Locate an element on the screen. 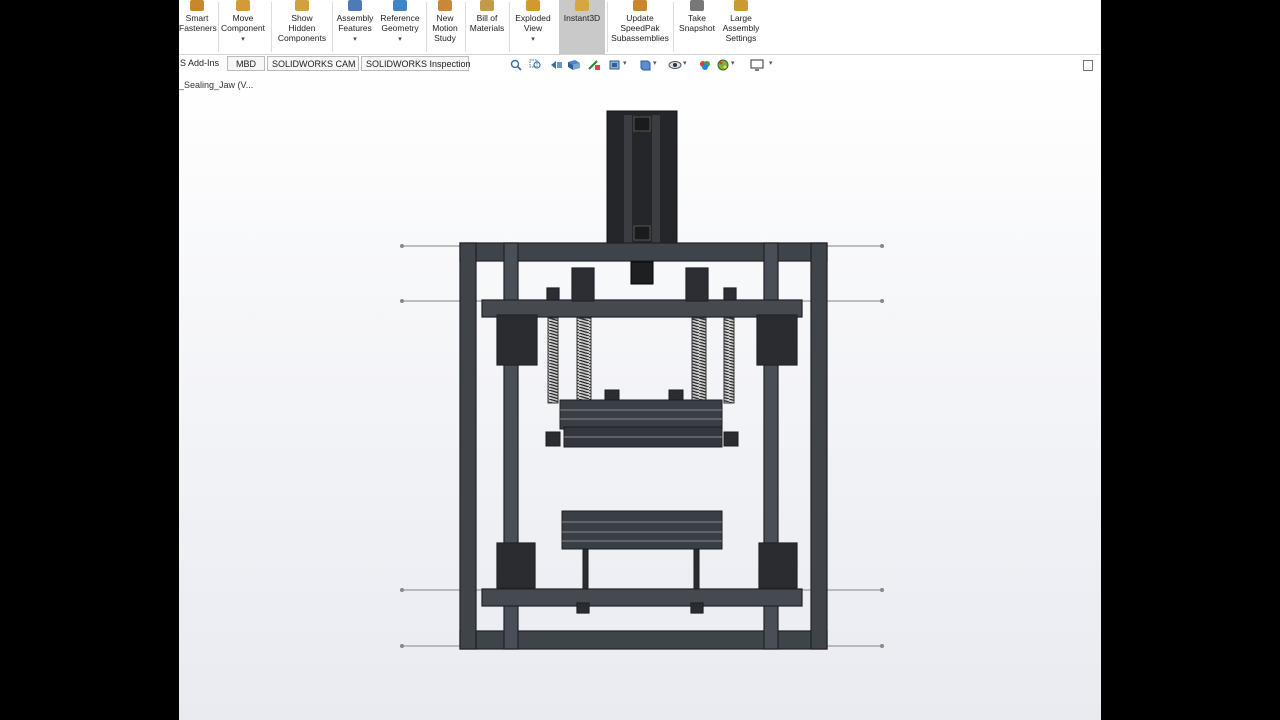  upper-sealing-jaw is located at coordinates (642, 418).